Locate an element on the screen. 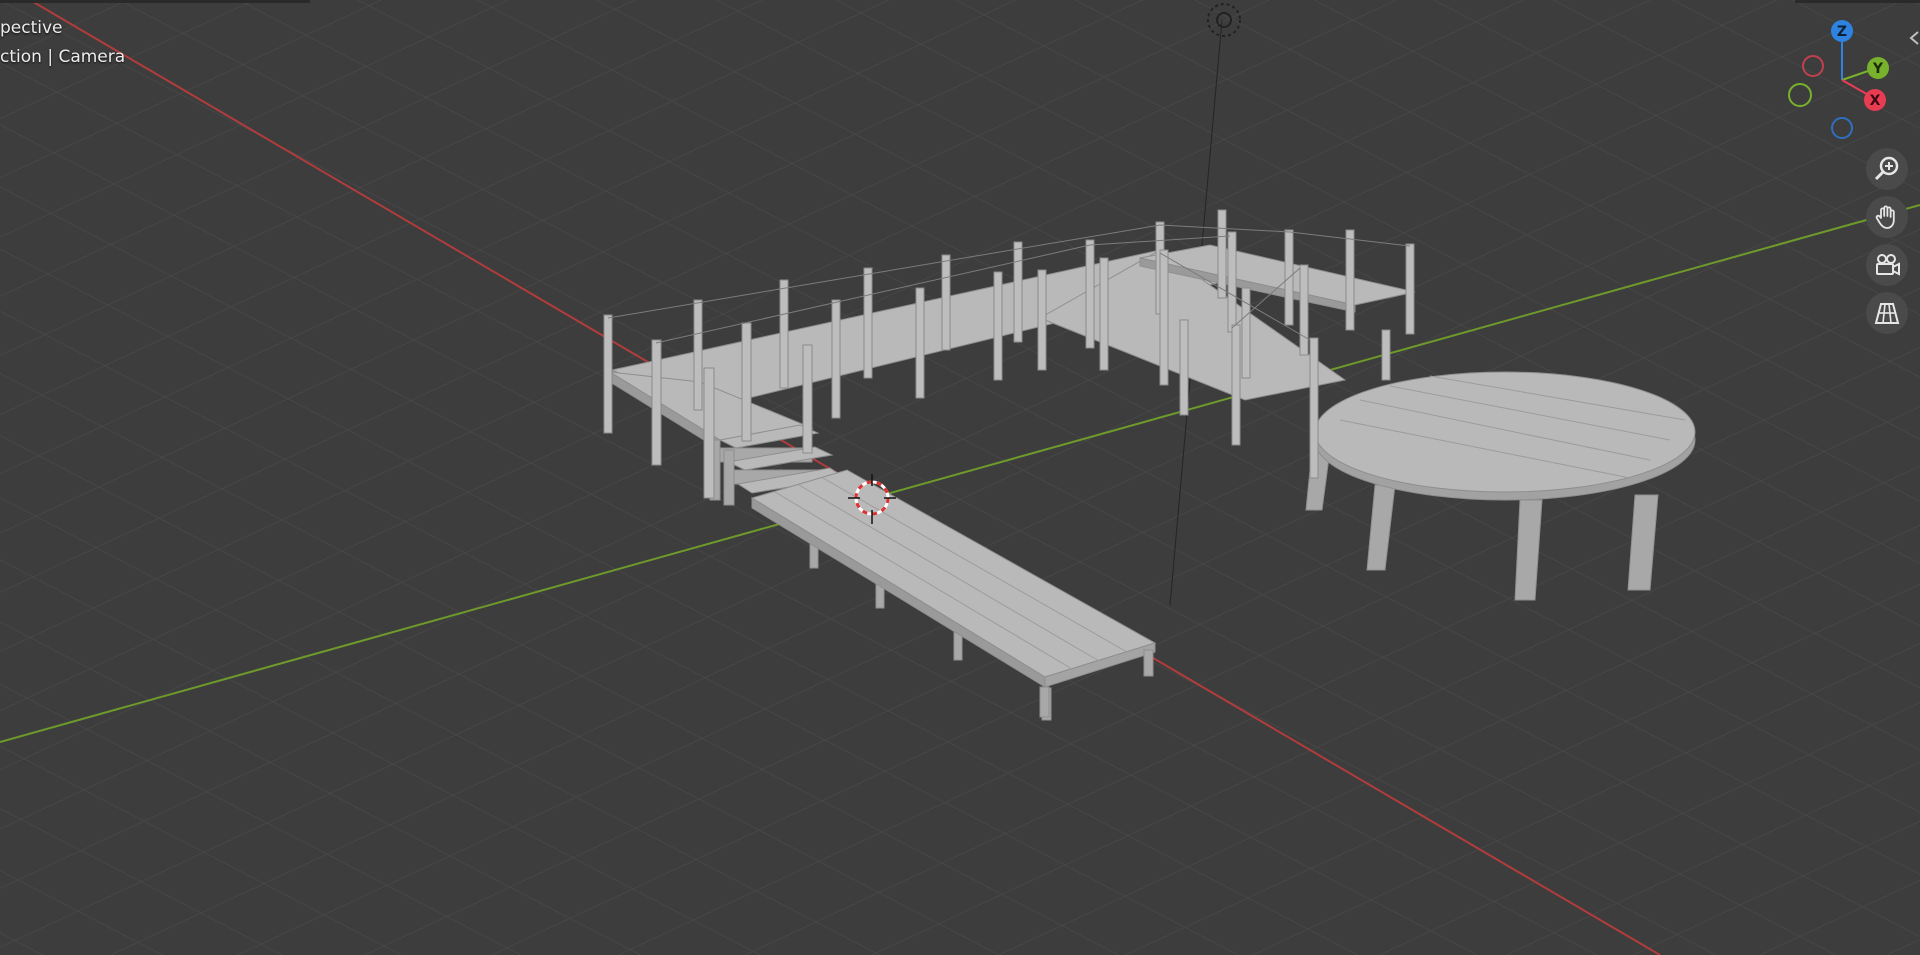  gizmo-neg-x is located at coordinates (1813, 66).